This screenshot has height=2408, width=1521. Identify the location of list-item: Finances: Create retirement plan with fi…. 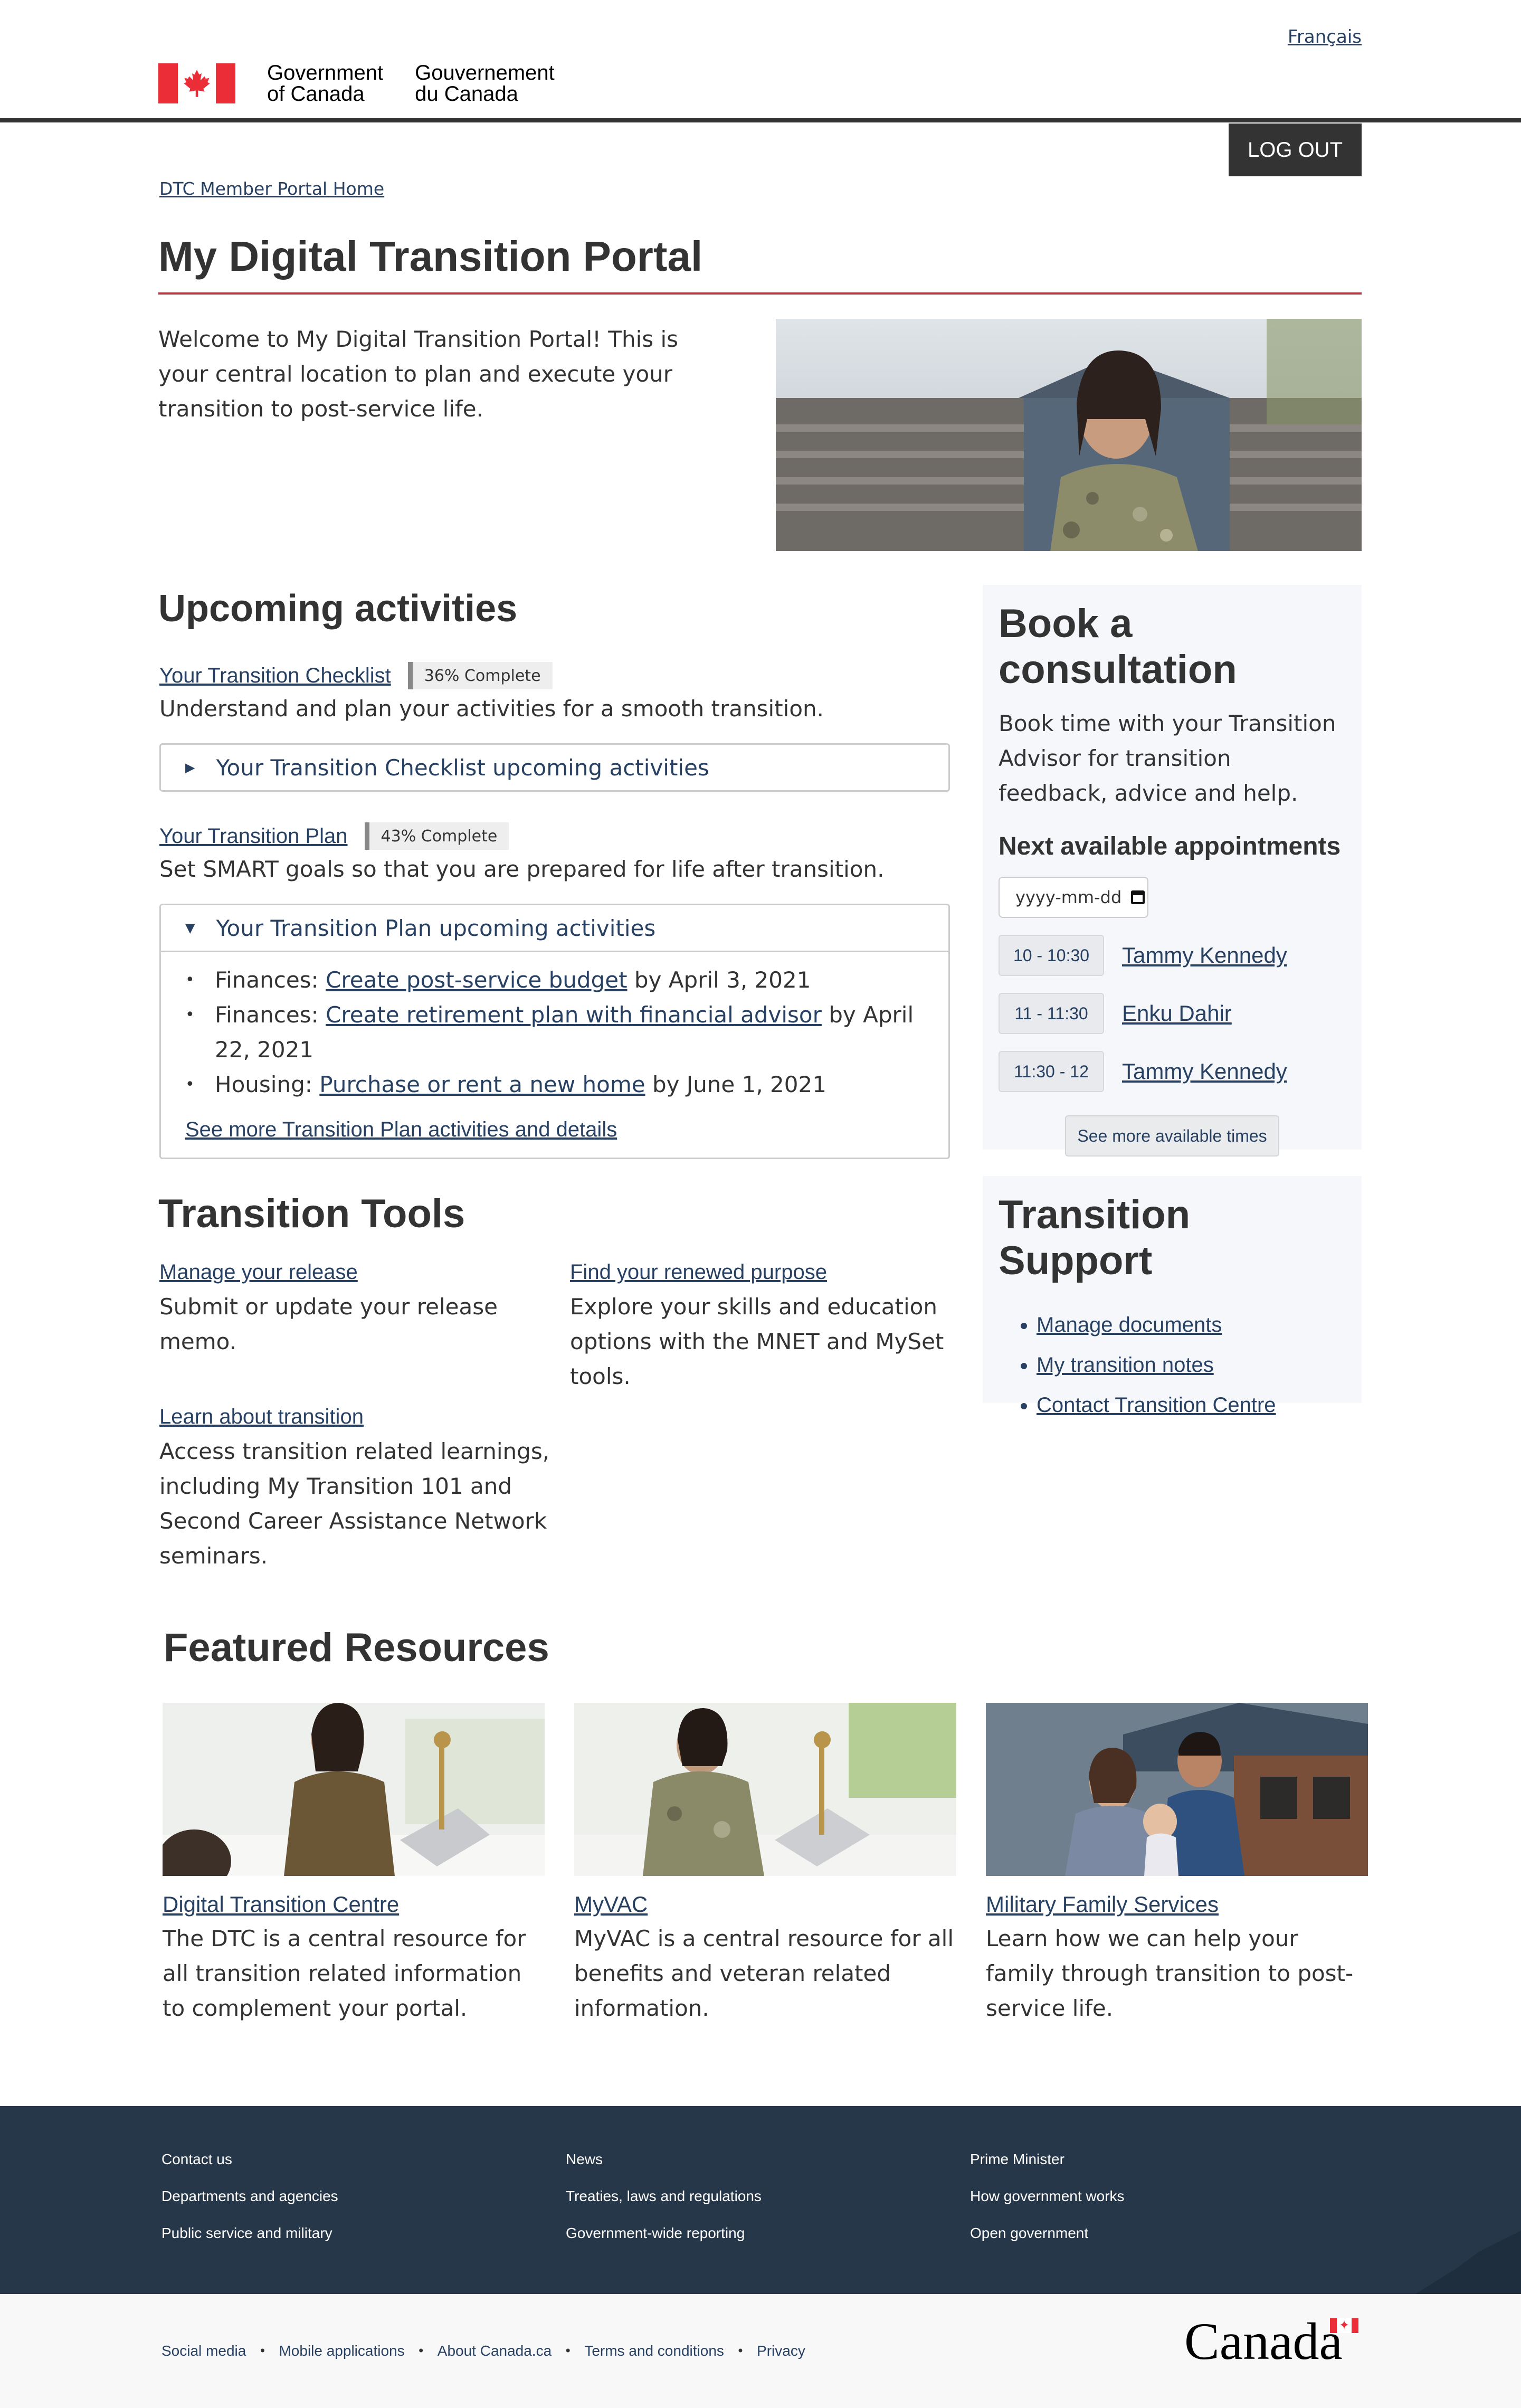
(554, 1032).